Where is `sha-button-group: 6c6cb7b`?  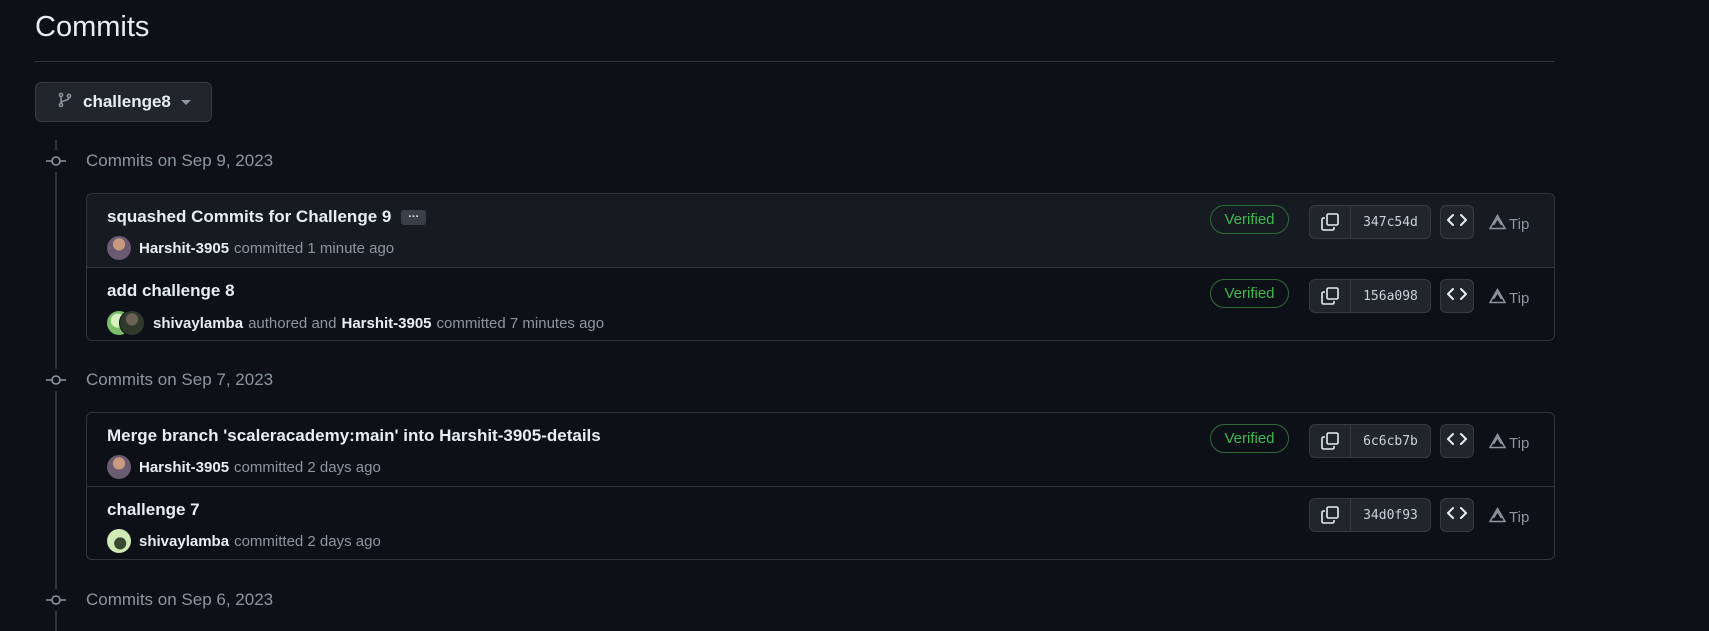
sha-button-group: 6c6cb7b is located at coordinates (1370, 441).